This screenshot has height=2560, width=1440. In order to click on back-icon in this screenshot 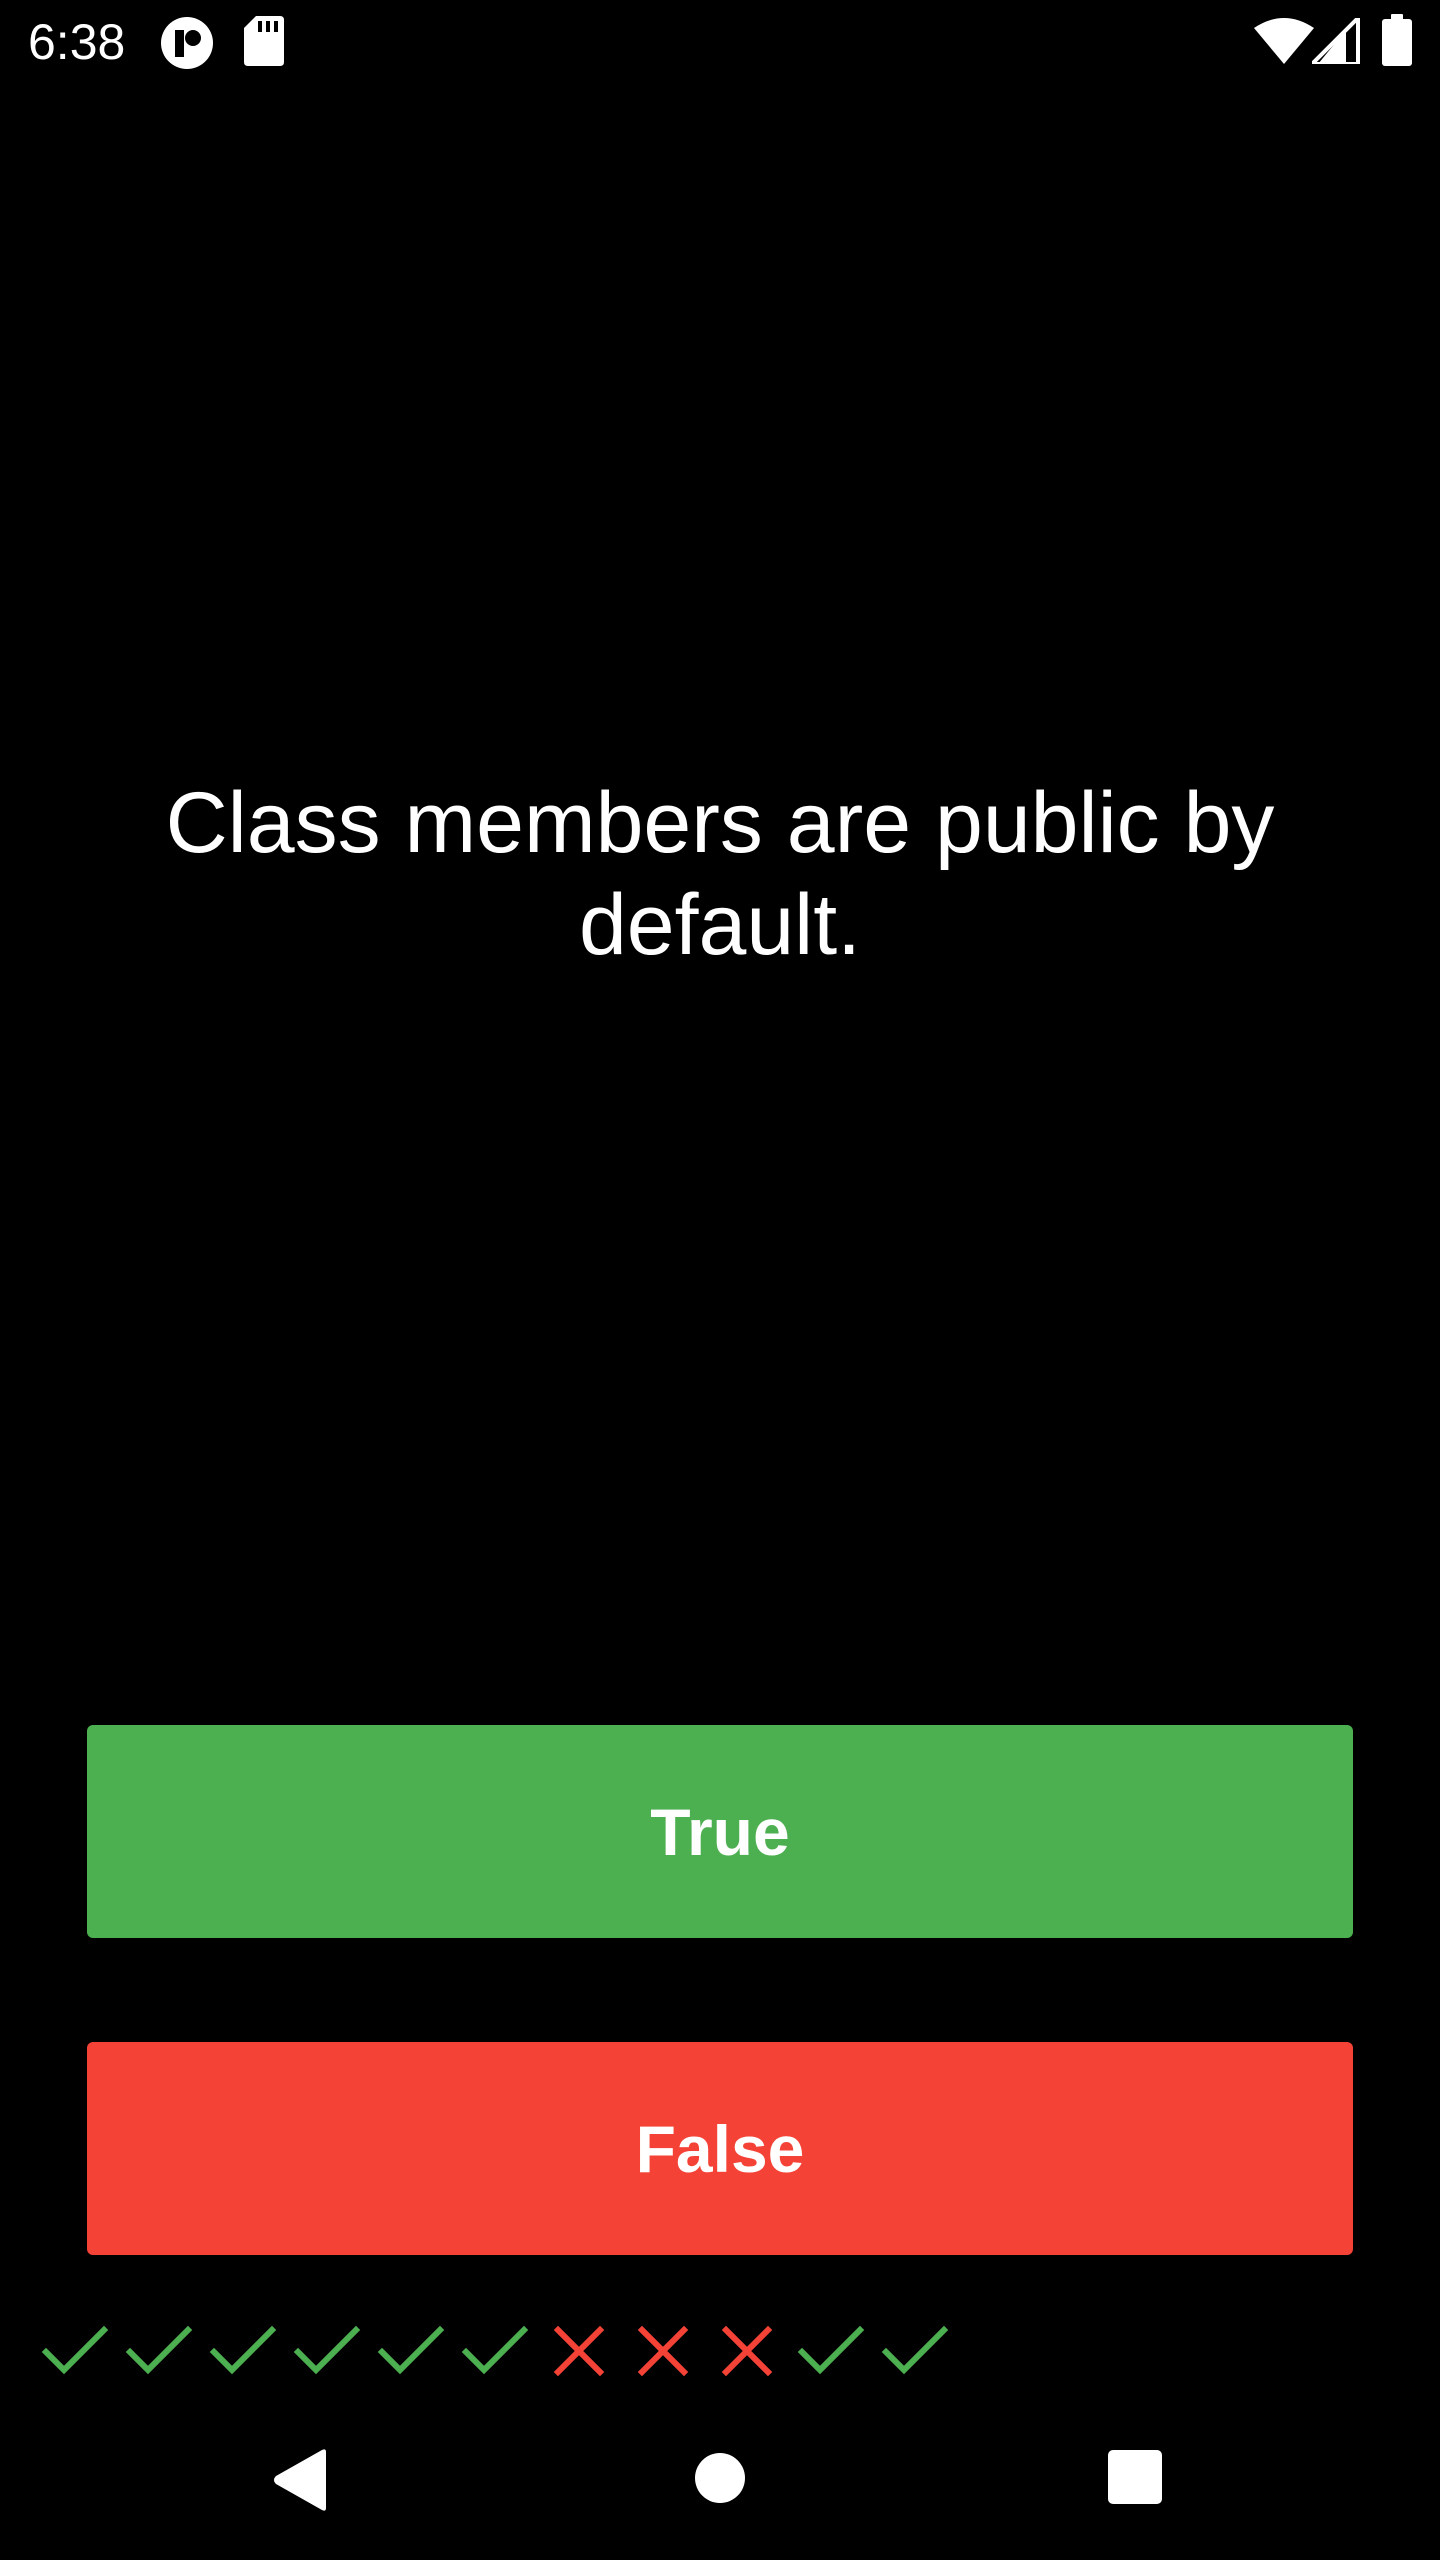, I will do `click(300, 2480)`.